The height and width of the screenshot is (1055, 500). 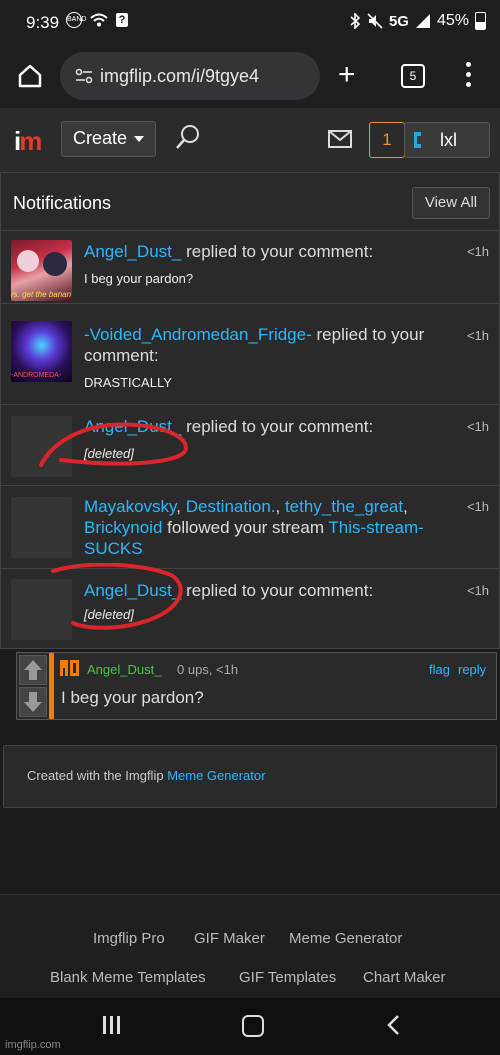 What do you see at coordinates (128, 977) in the screenshot?
I see `footer-link-blank-meme-templates: Blank Meme Templates` at bounding box center [128, 977].